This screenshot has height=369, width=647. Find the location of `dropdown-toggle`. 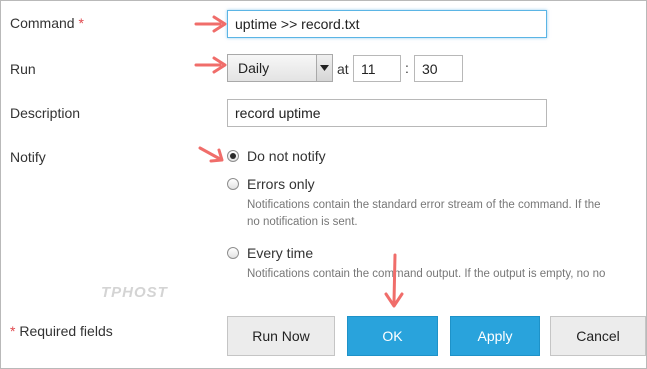

dropdown-toggle is located at coordinates (324, 68).